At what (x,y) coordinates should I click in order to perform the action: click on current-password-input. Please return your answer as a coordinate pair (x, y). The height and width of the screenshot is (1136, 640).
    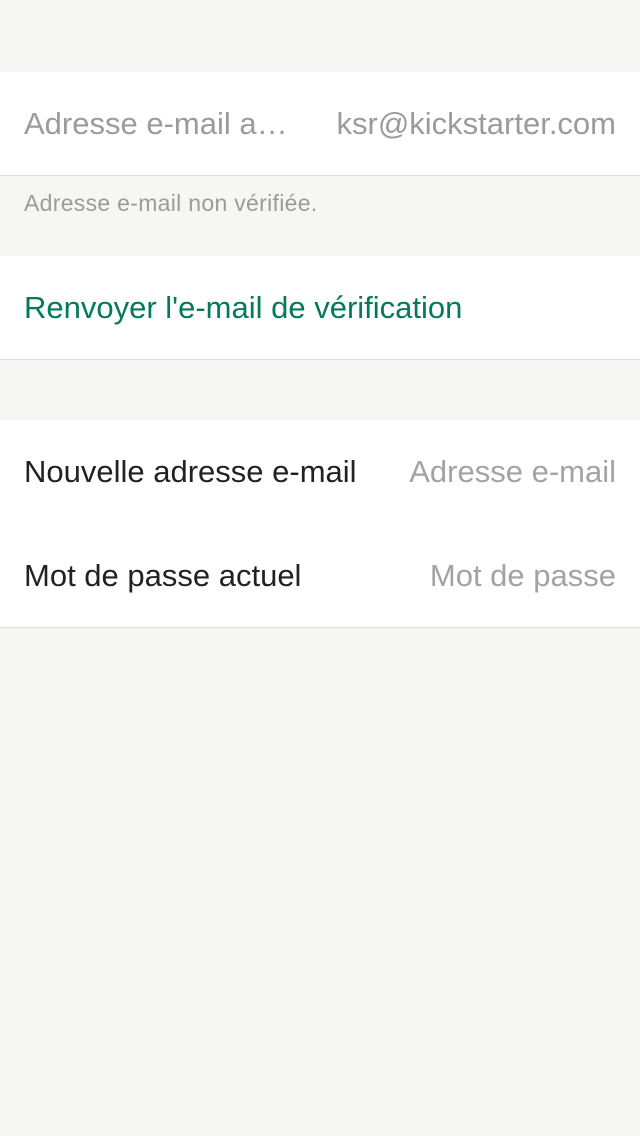
    Looking at the image, I should click on (501, 576).